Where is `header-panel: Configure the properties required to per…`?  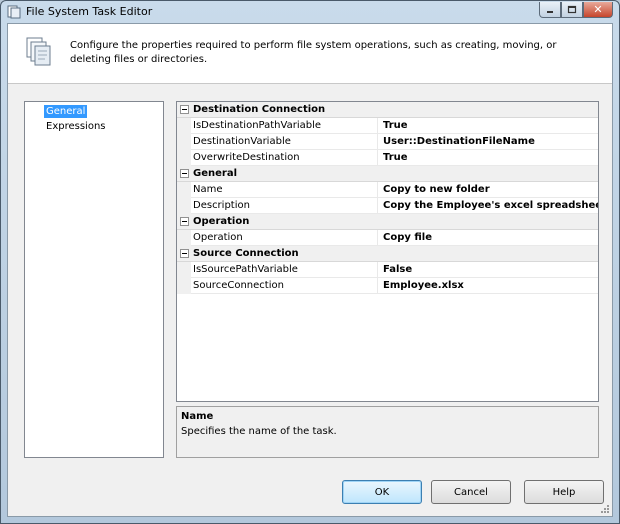 header-panel: Configure the properties required to per… is located at coordinates (310, 54).